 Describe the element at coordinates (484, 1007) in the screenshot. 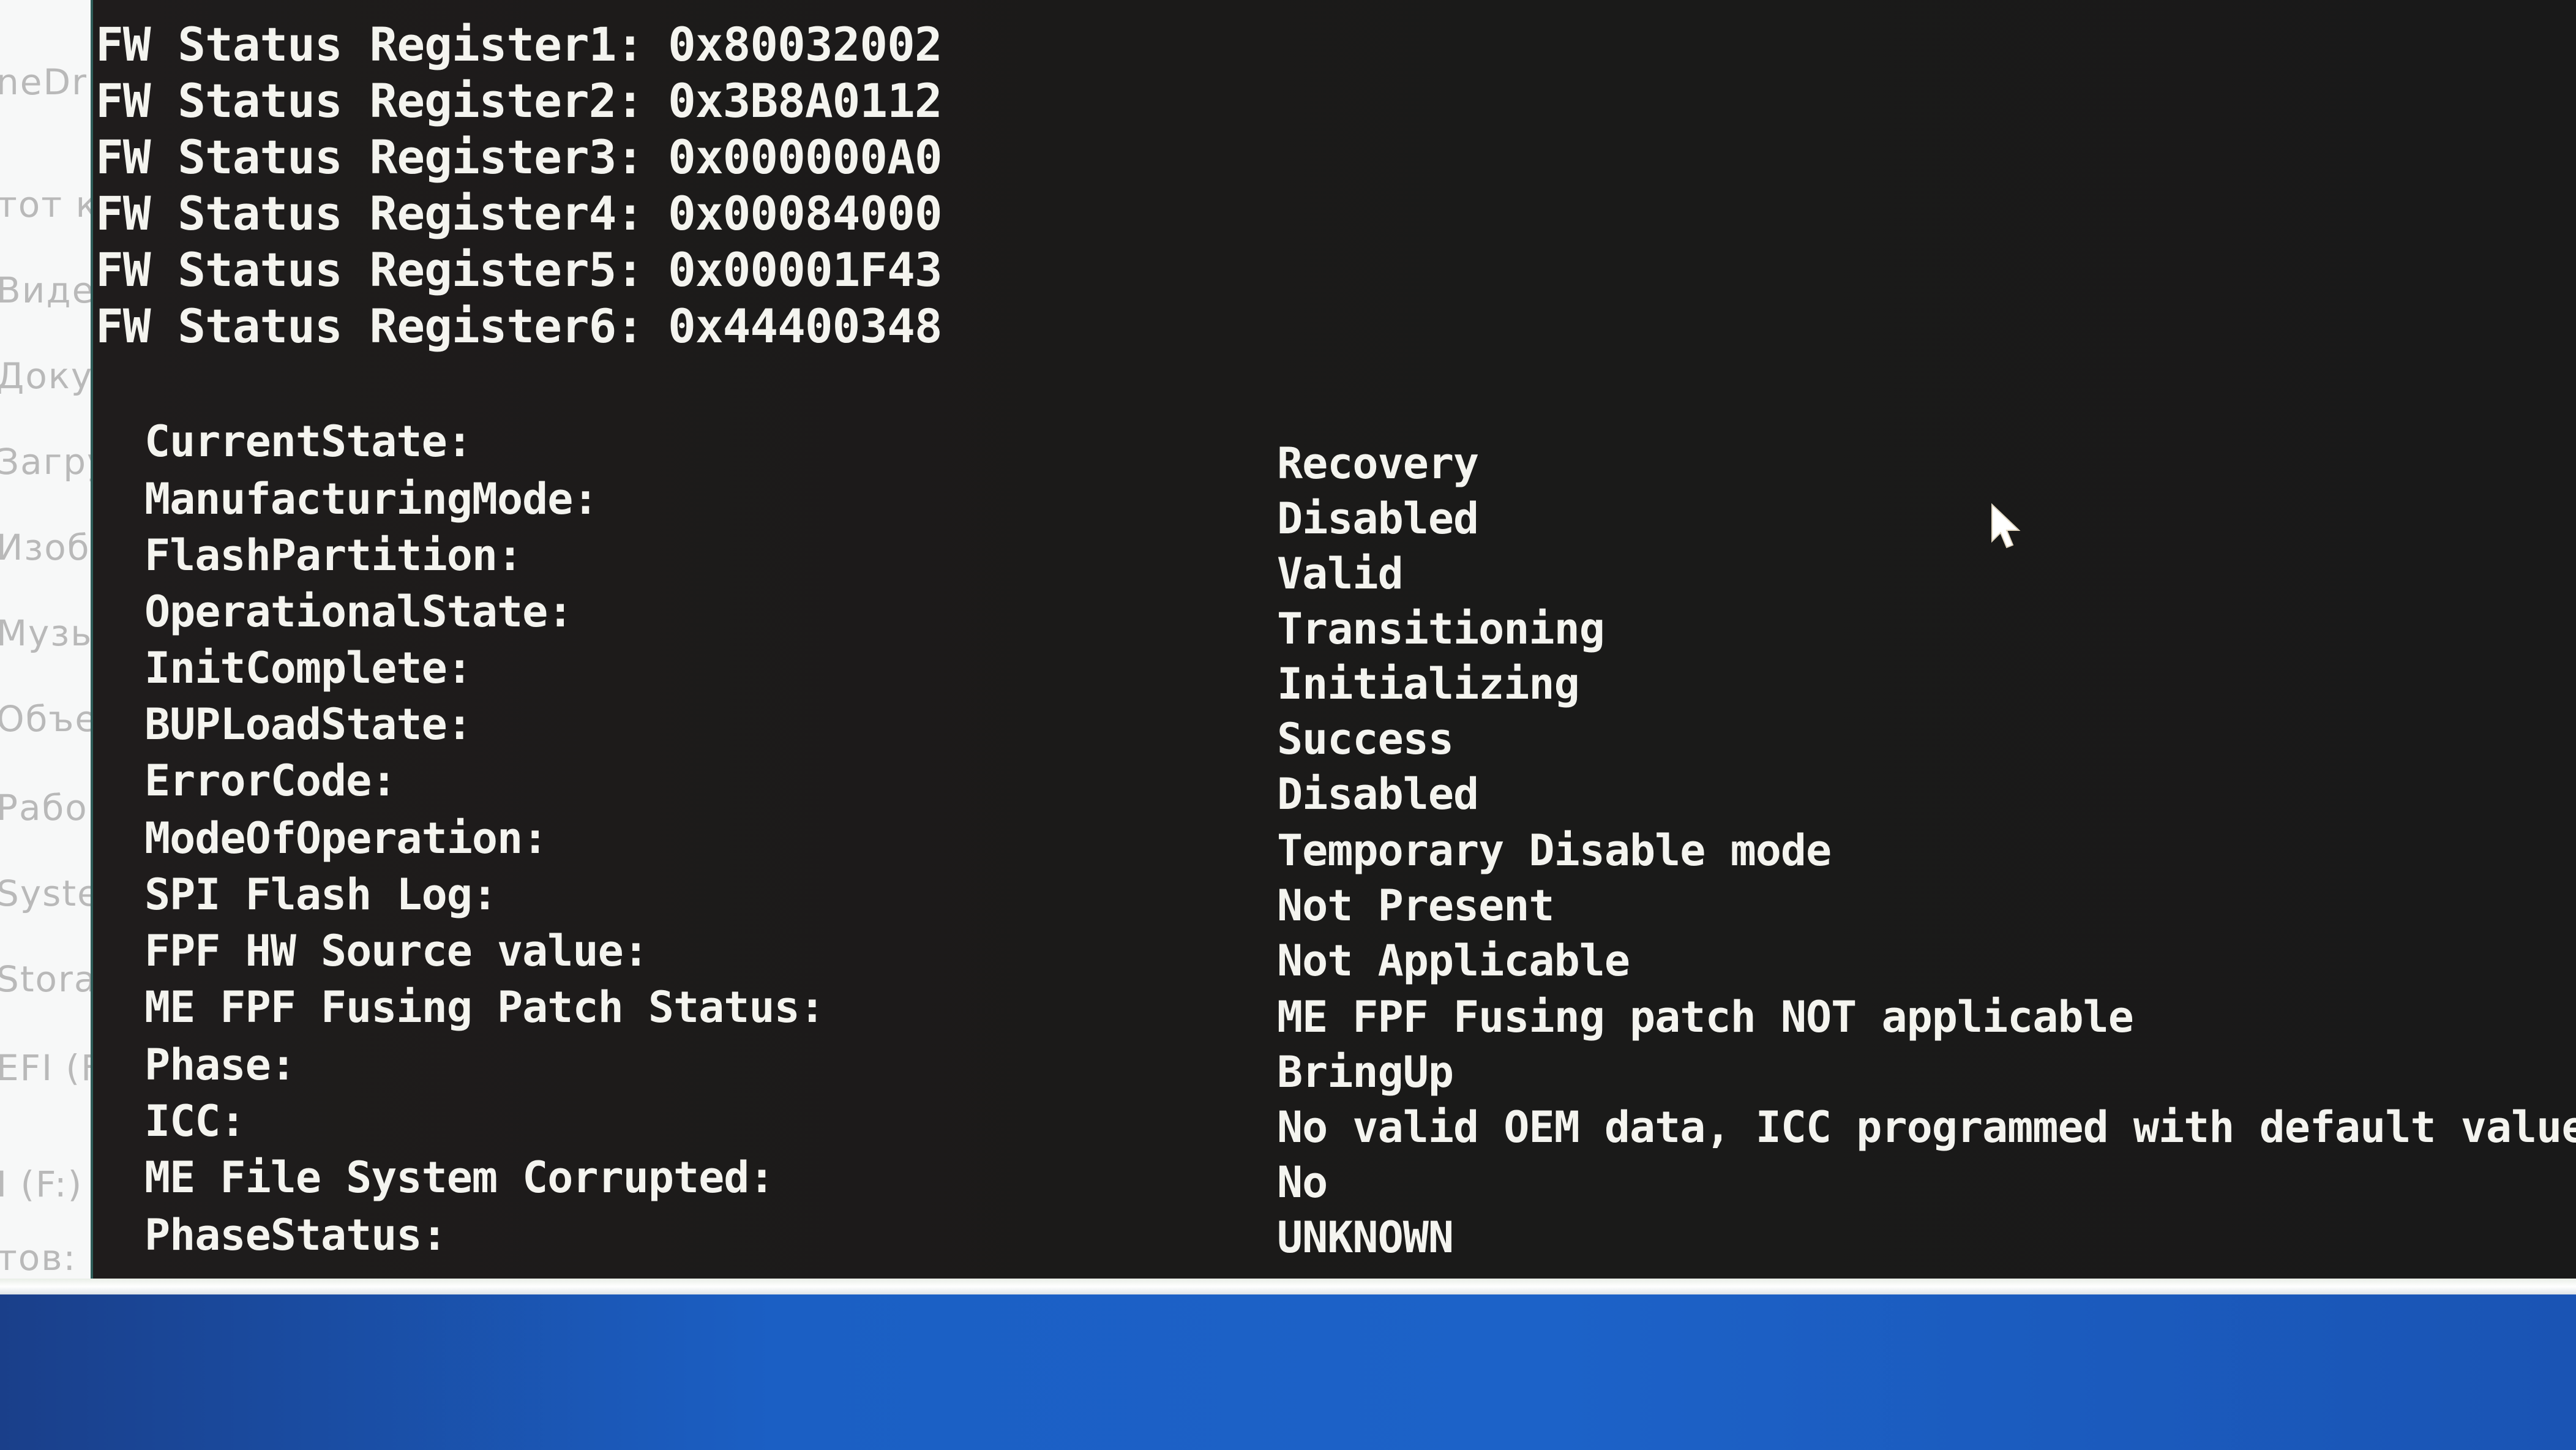

I see `status-field-label: ME FPF Fusing Patch Status:` at that location.